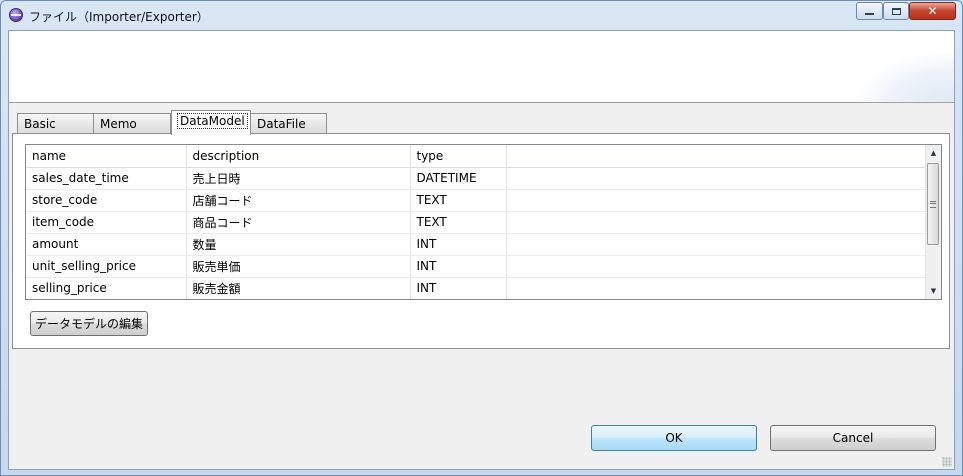  I want to click on cell-description: 数量, so click(298, 244).